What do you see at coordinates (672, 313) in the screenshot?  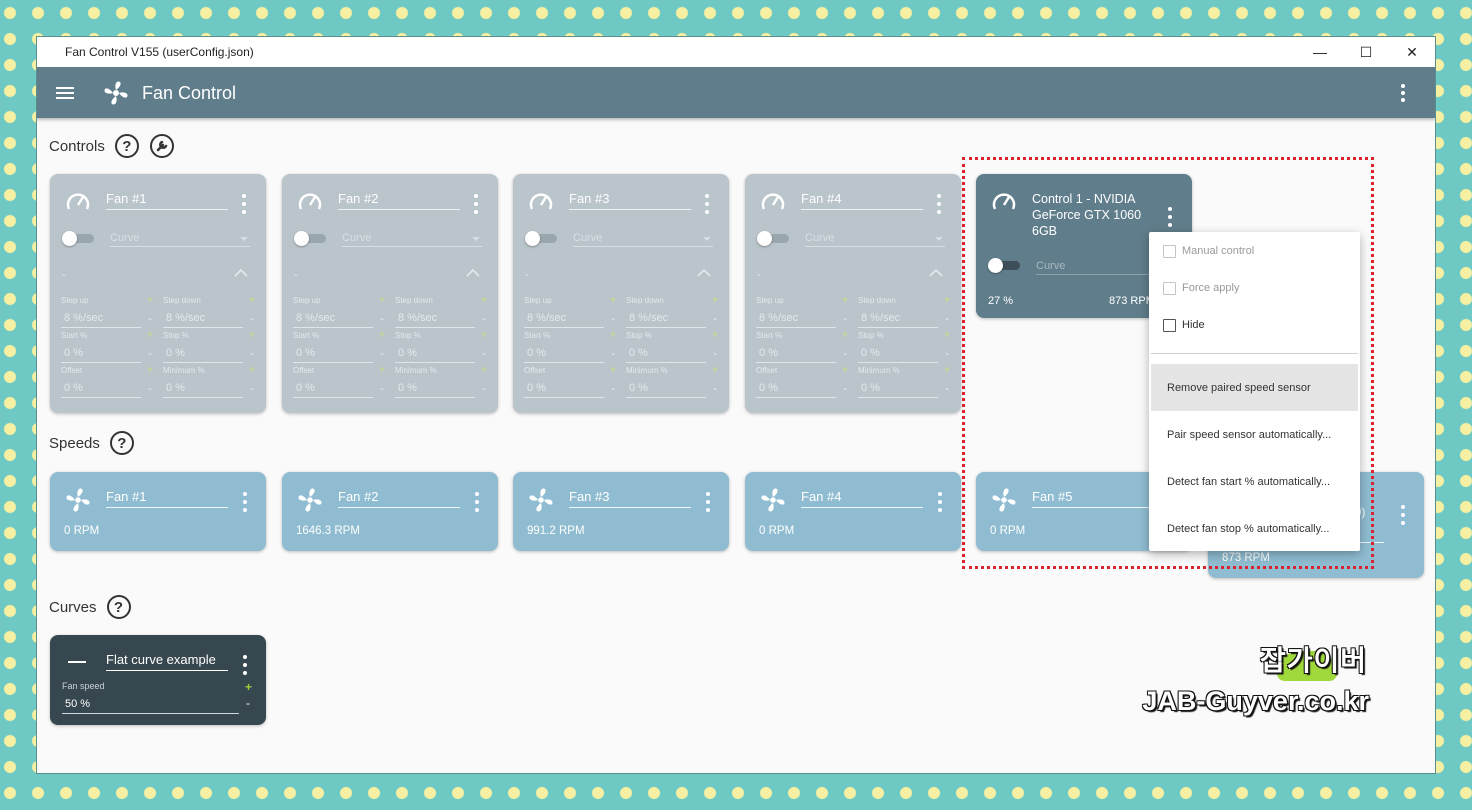 I see `param-step-down: Step down +8 %/sec -` at bounding box center [672, 313].